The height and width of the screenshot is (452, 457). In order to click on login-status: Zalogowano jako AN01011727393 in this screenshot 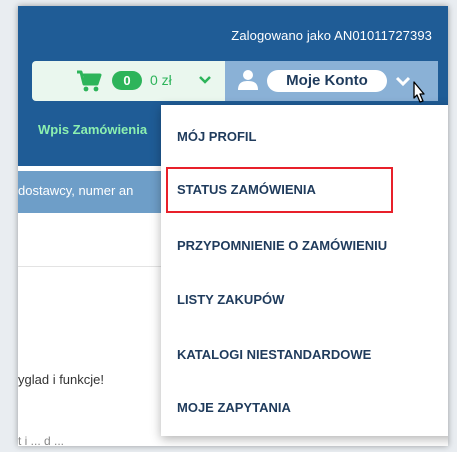, I will do `click(331, 35)`.